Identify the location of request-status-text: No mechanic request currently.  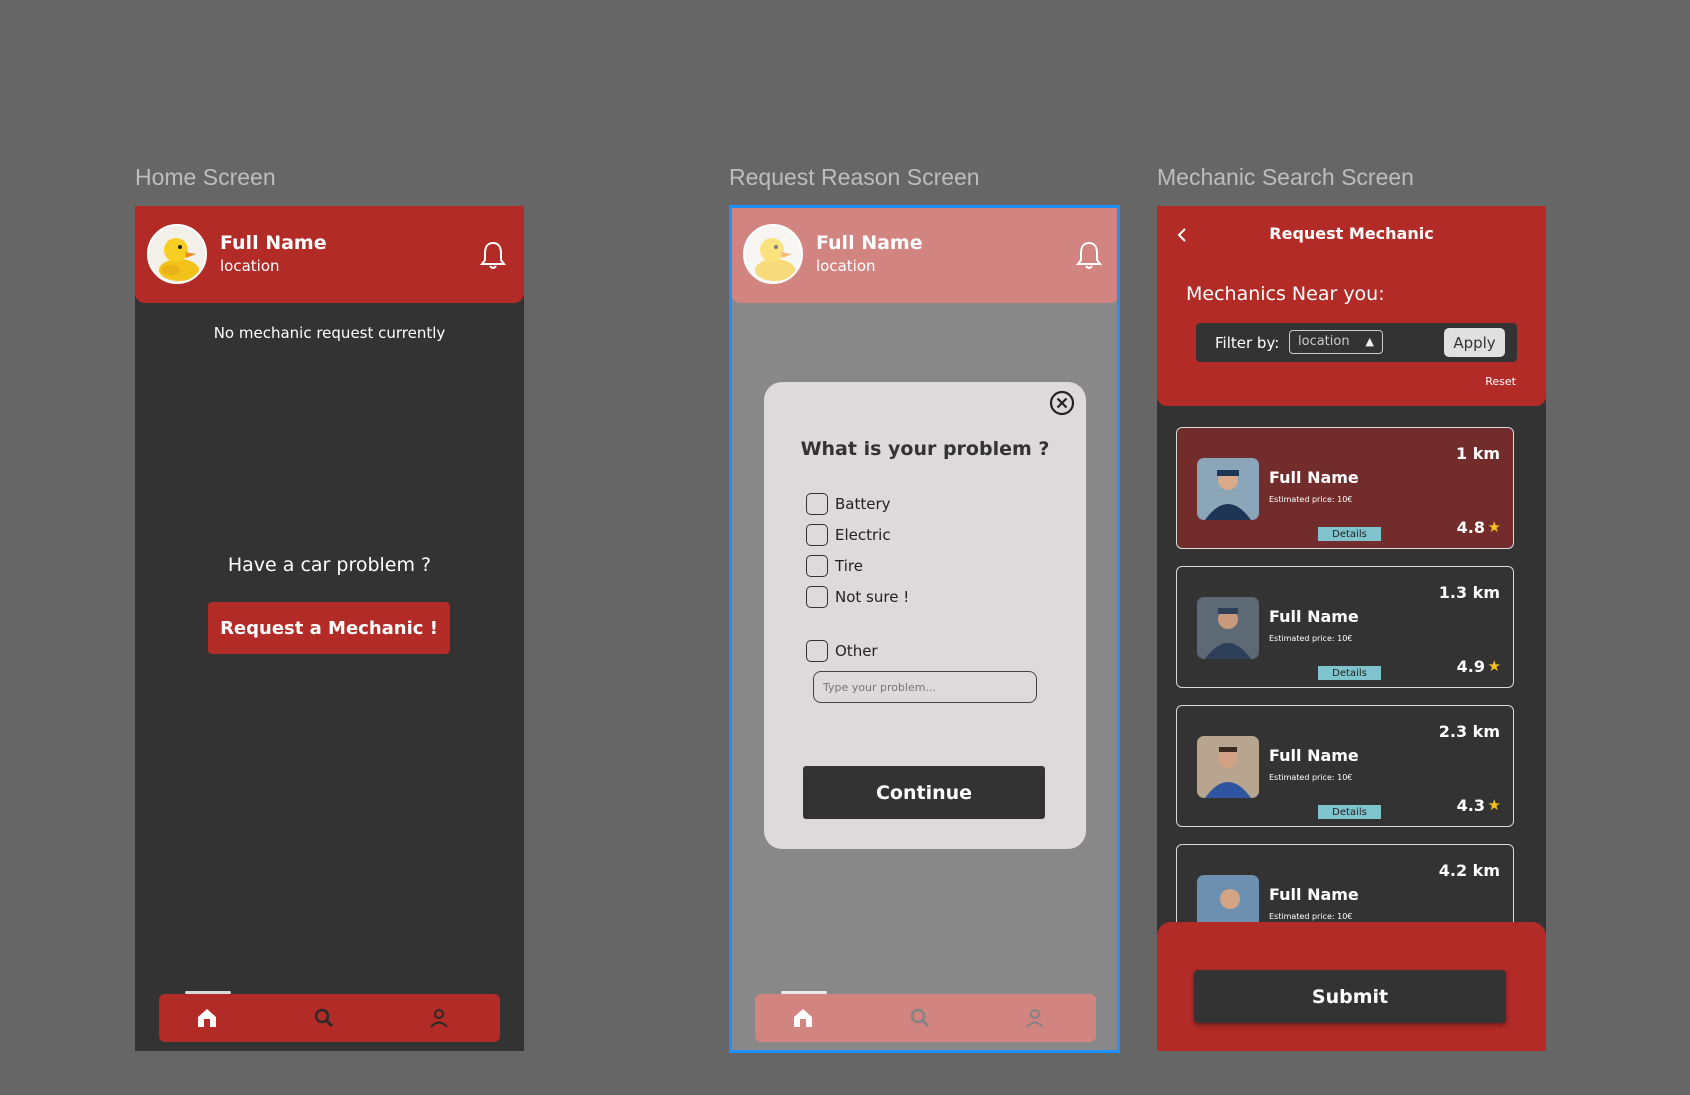
(329, 333).